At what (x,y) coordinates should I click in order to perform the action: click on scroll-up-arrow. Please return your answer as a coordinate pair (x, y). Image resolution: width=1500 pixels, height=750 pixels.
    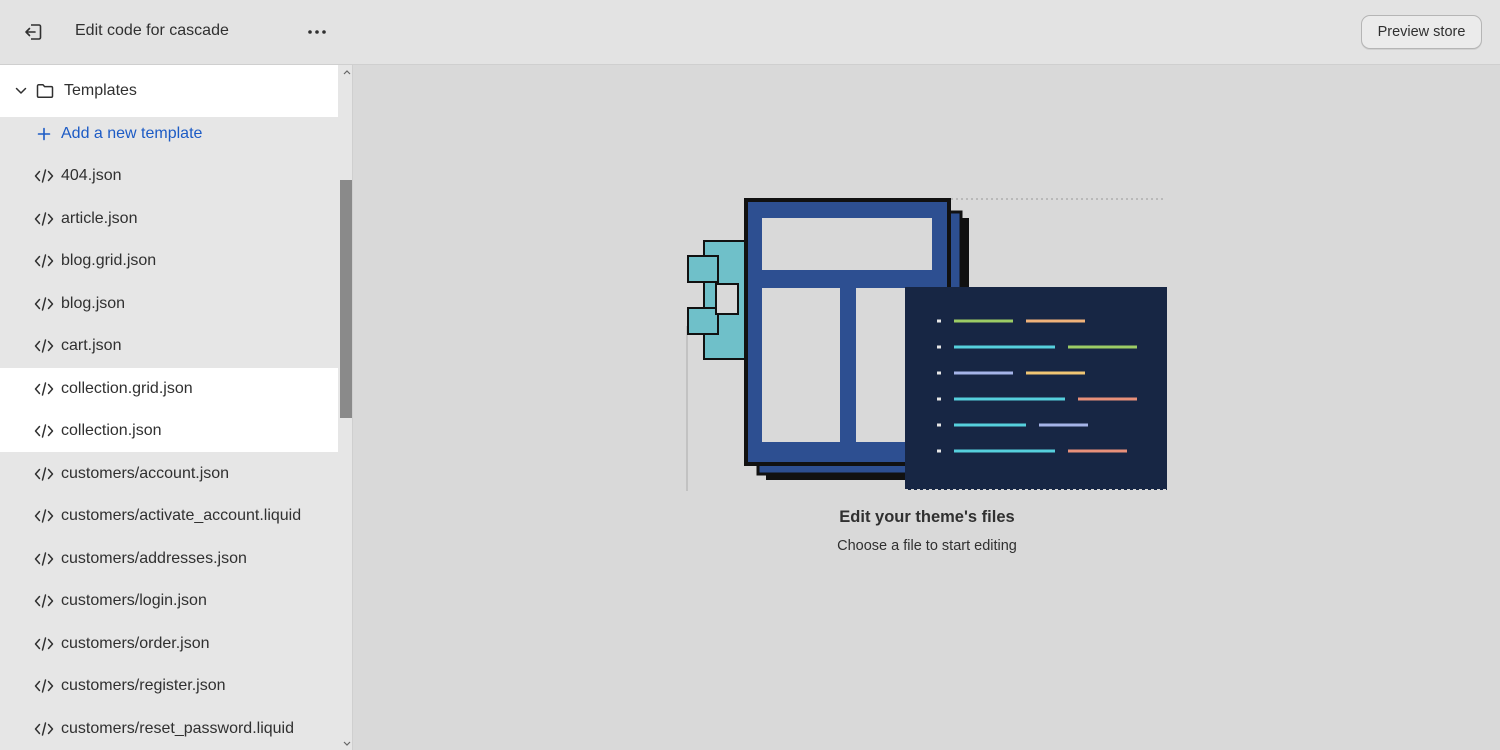
    Looking at the image, I should click on (346, 72).